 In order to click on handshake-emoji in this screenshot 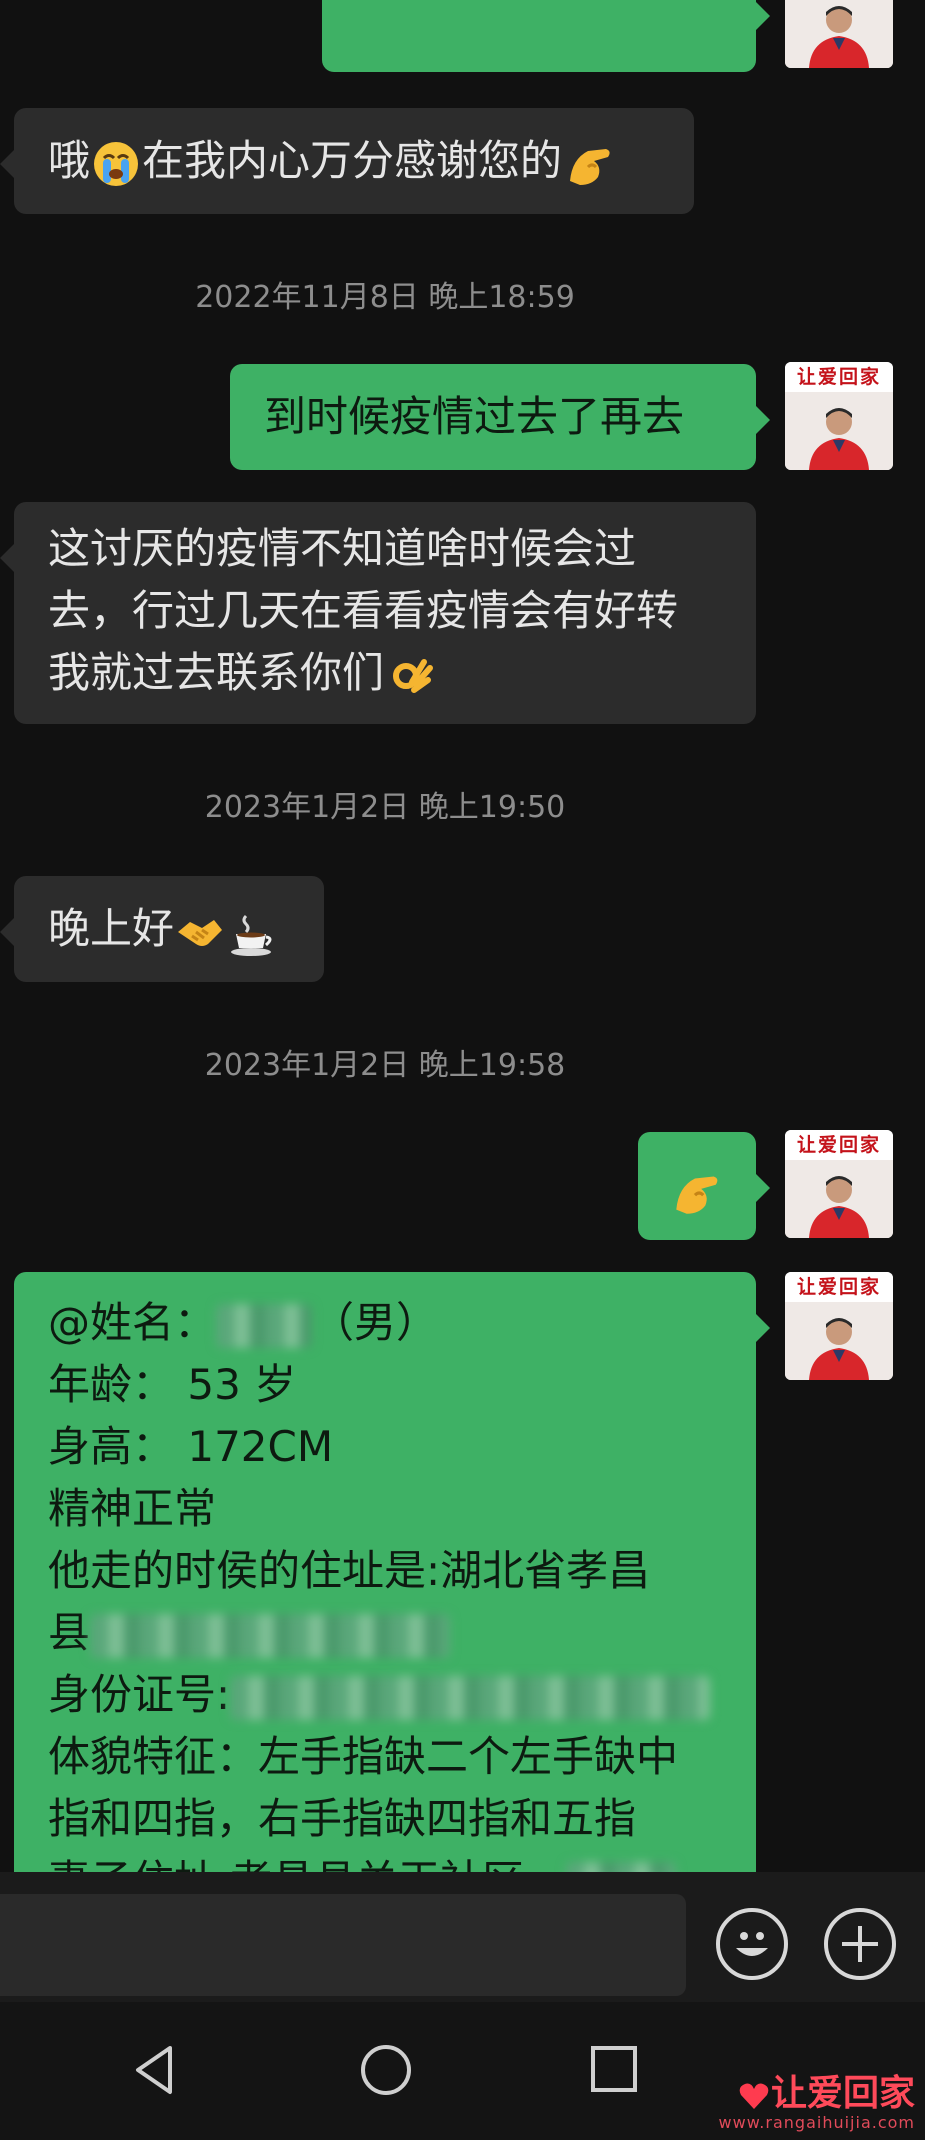, I will do `click(200, 932)`.